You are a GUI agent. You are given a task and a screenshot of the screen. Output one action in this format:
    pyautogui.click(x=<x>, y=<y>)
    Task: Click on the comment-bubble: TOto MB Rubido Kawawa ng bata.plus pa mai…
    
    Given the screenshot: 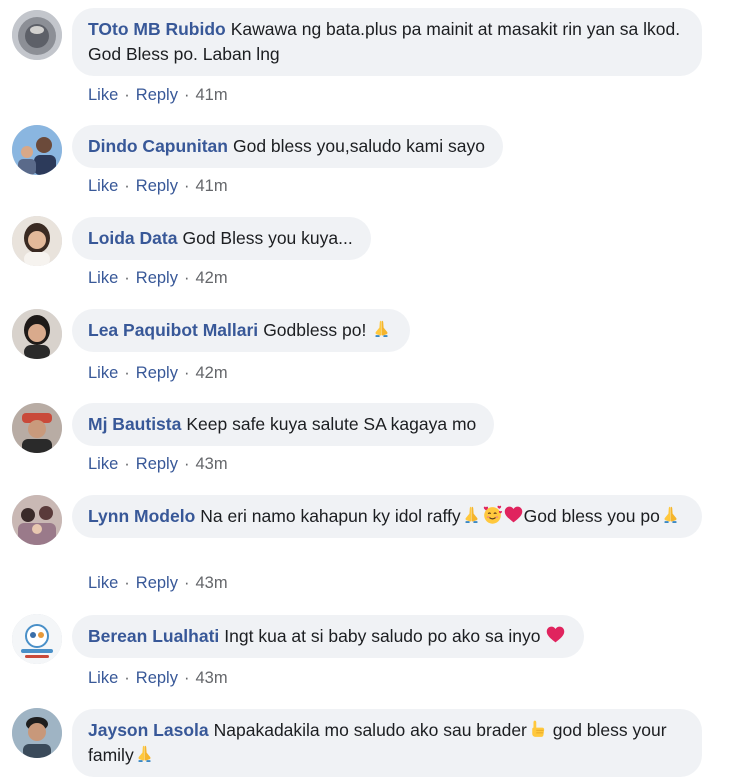 What is the action you would take?
    pyautogui.click(x=387, y=42)
    